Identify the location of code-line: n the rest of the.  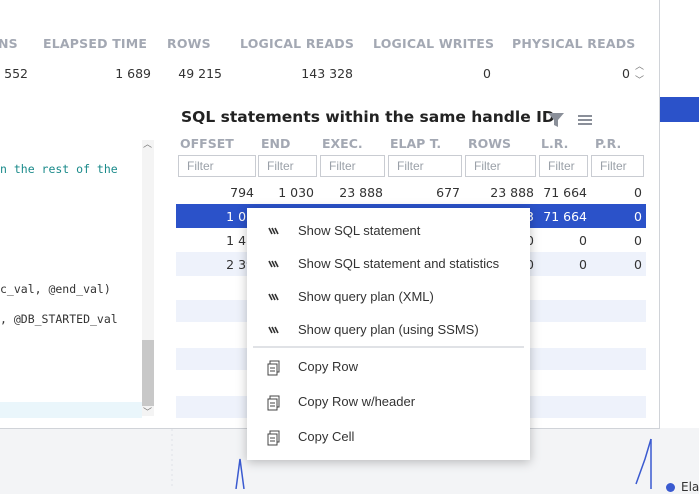
(59, 169).